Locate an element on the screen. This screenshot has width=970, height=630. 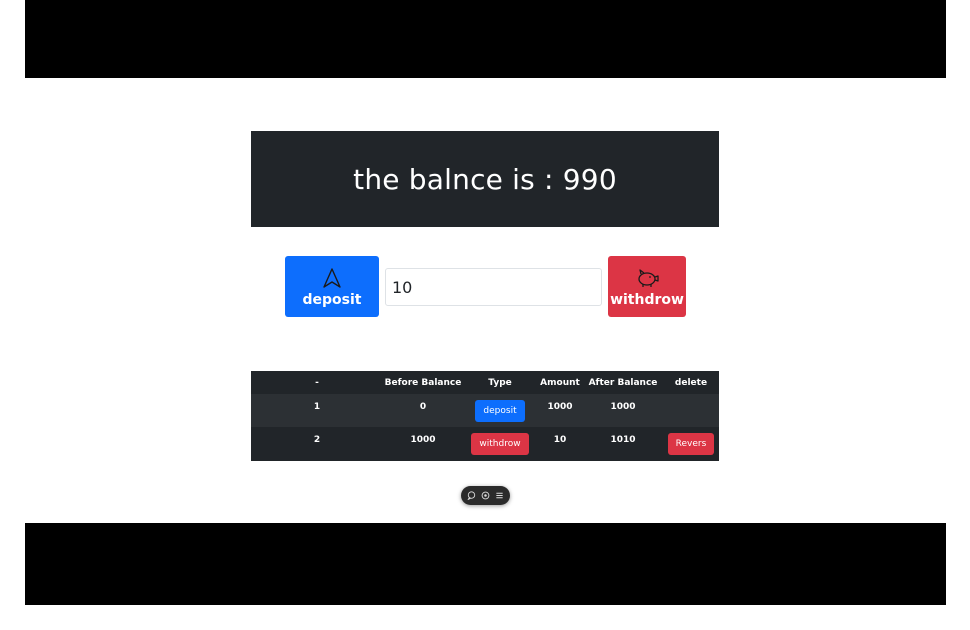
cell-after-balance: 1000 is located at coordinates (623, 406).